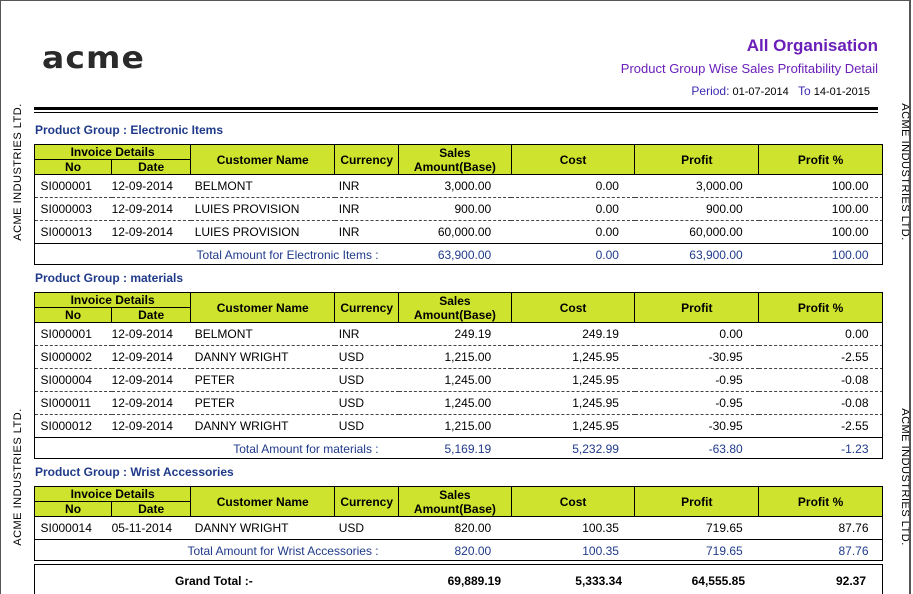  I want to click on cell-cost: 0.00, so click(573, 232).